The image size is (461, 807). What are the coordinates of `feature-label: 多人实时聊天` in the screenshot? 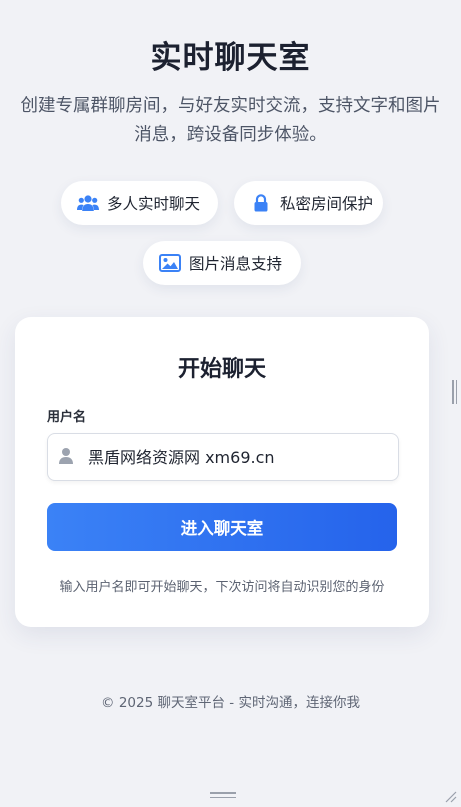 It's located at (154, 204).